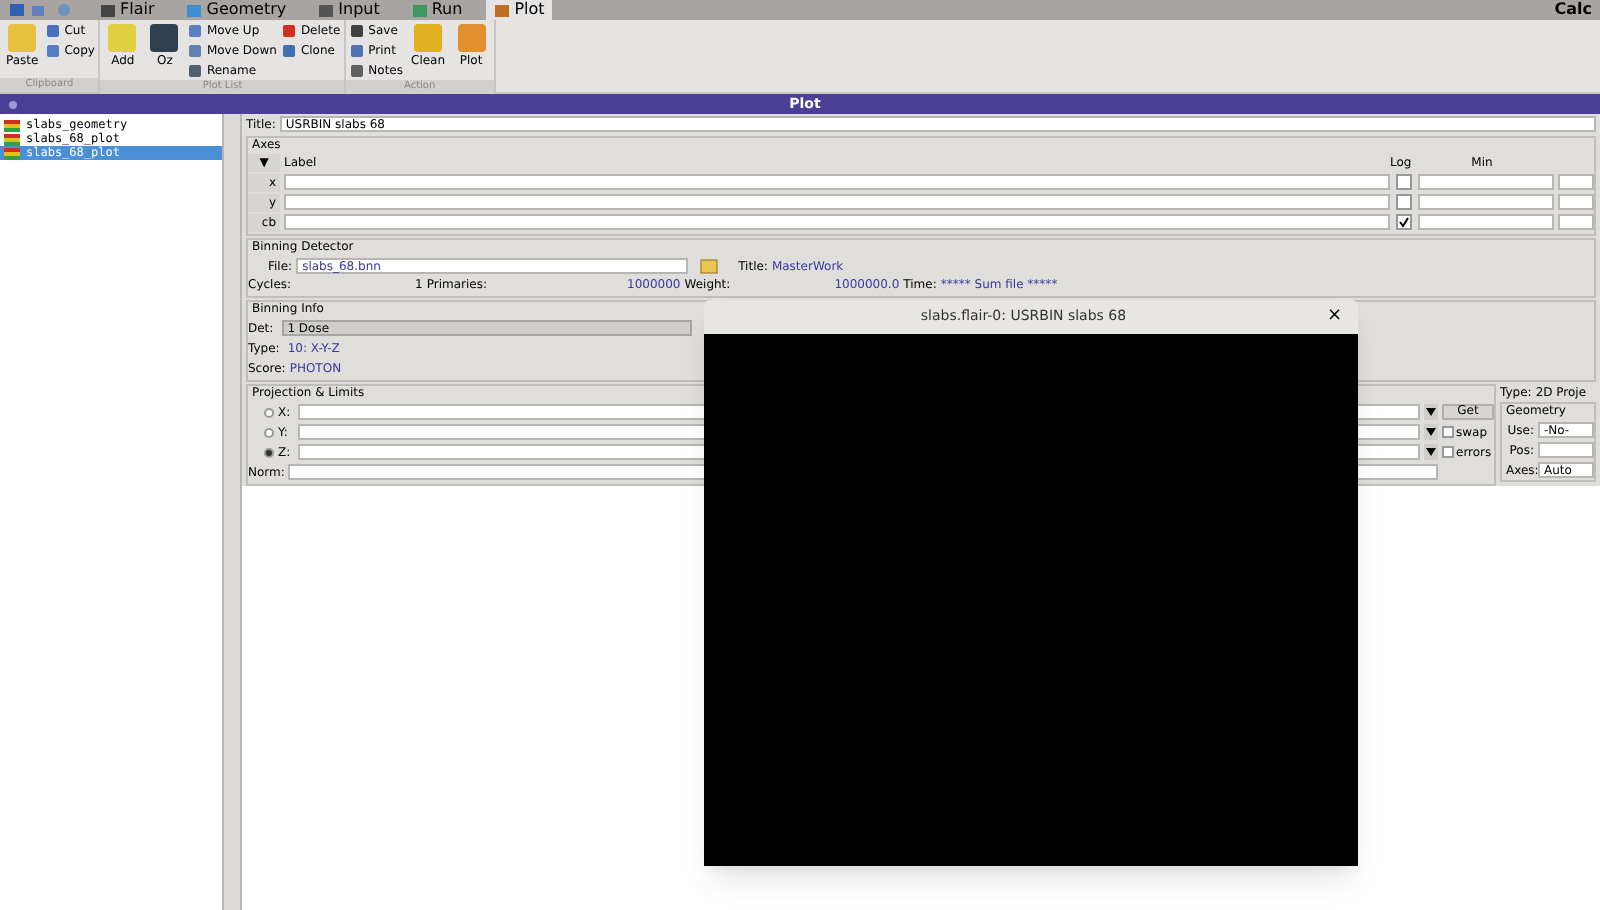  What do you see at coordinates (1573, 11) in the screenshot?
I see `calc-tab: Calc` at bounding box center [1573, 11].